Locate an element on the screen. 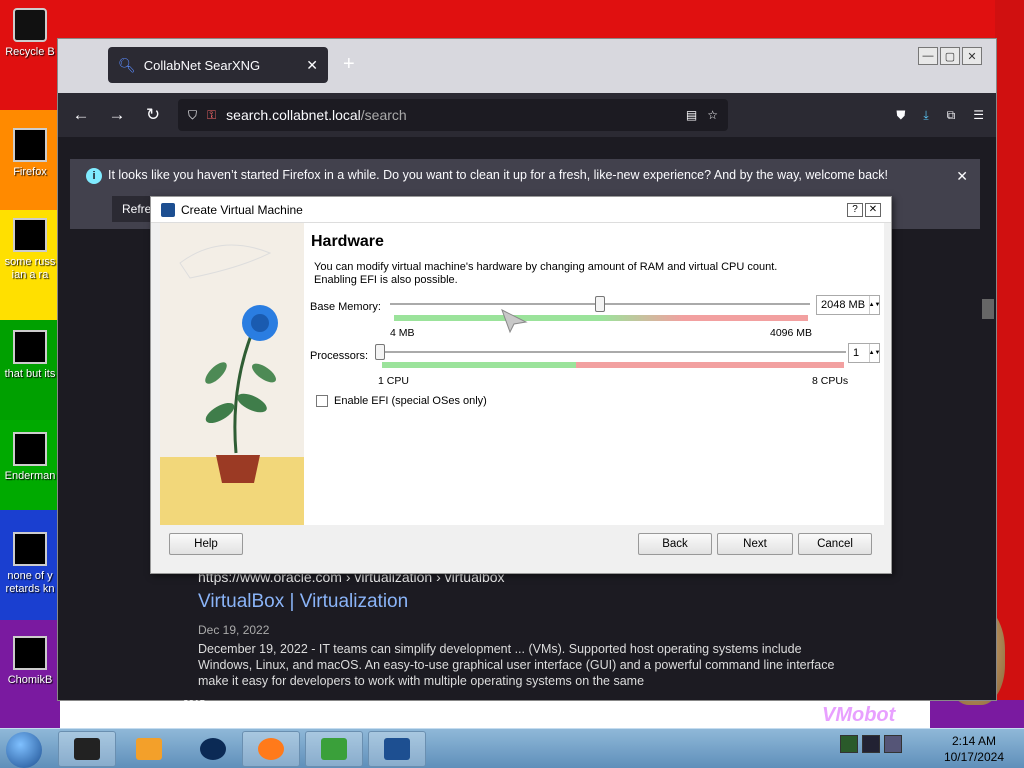 Image resolution: width=1024 pixels, height=768 pixels. desktop-icon-label: Firefox is located at coordinates (30, 172).